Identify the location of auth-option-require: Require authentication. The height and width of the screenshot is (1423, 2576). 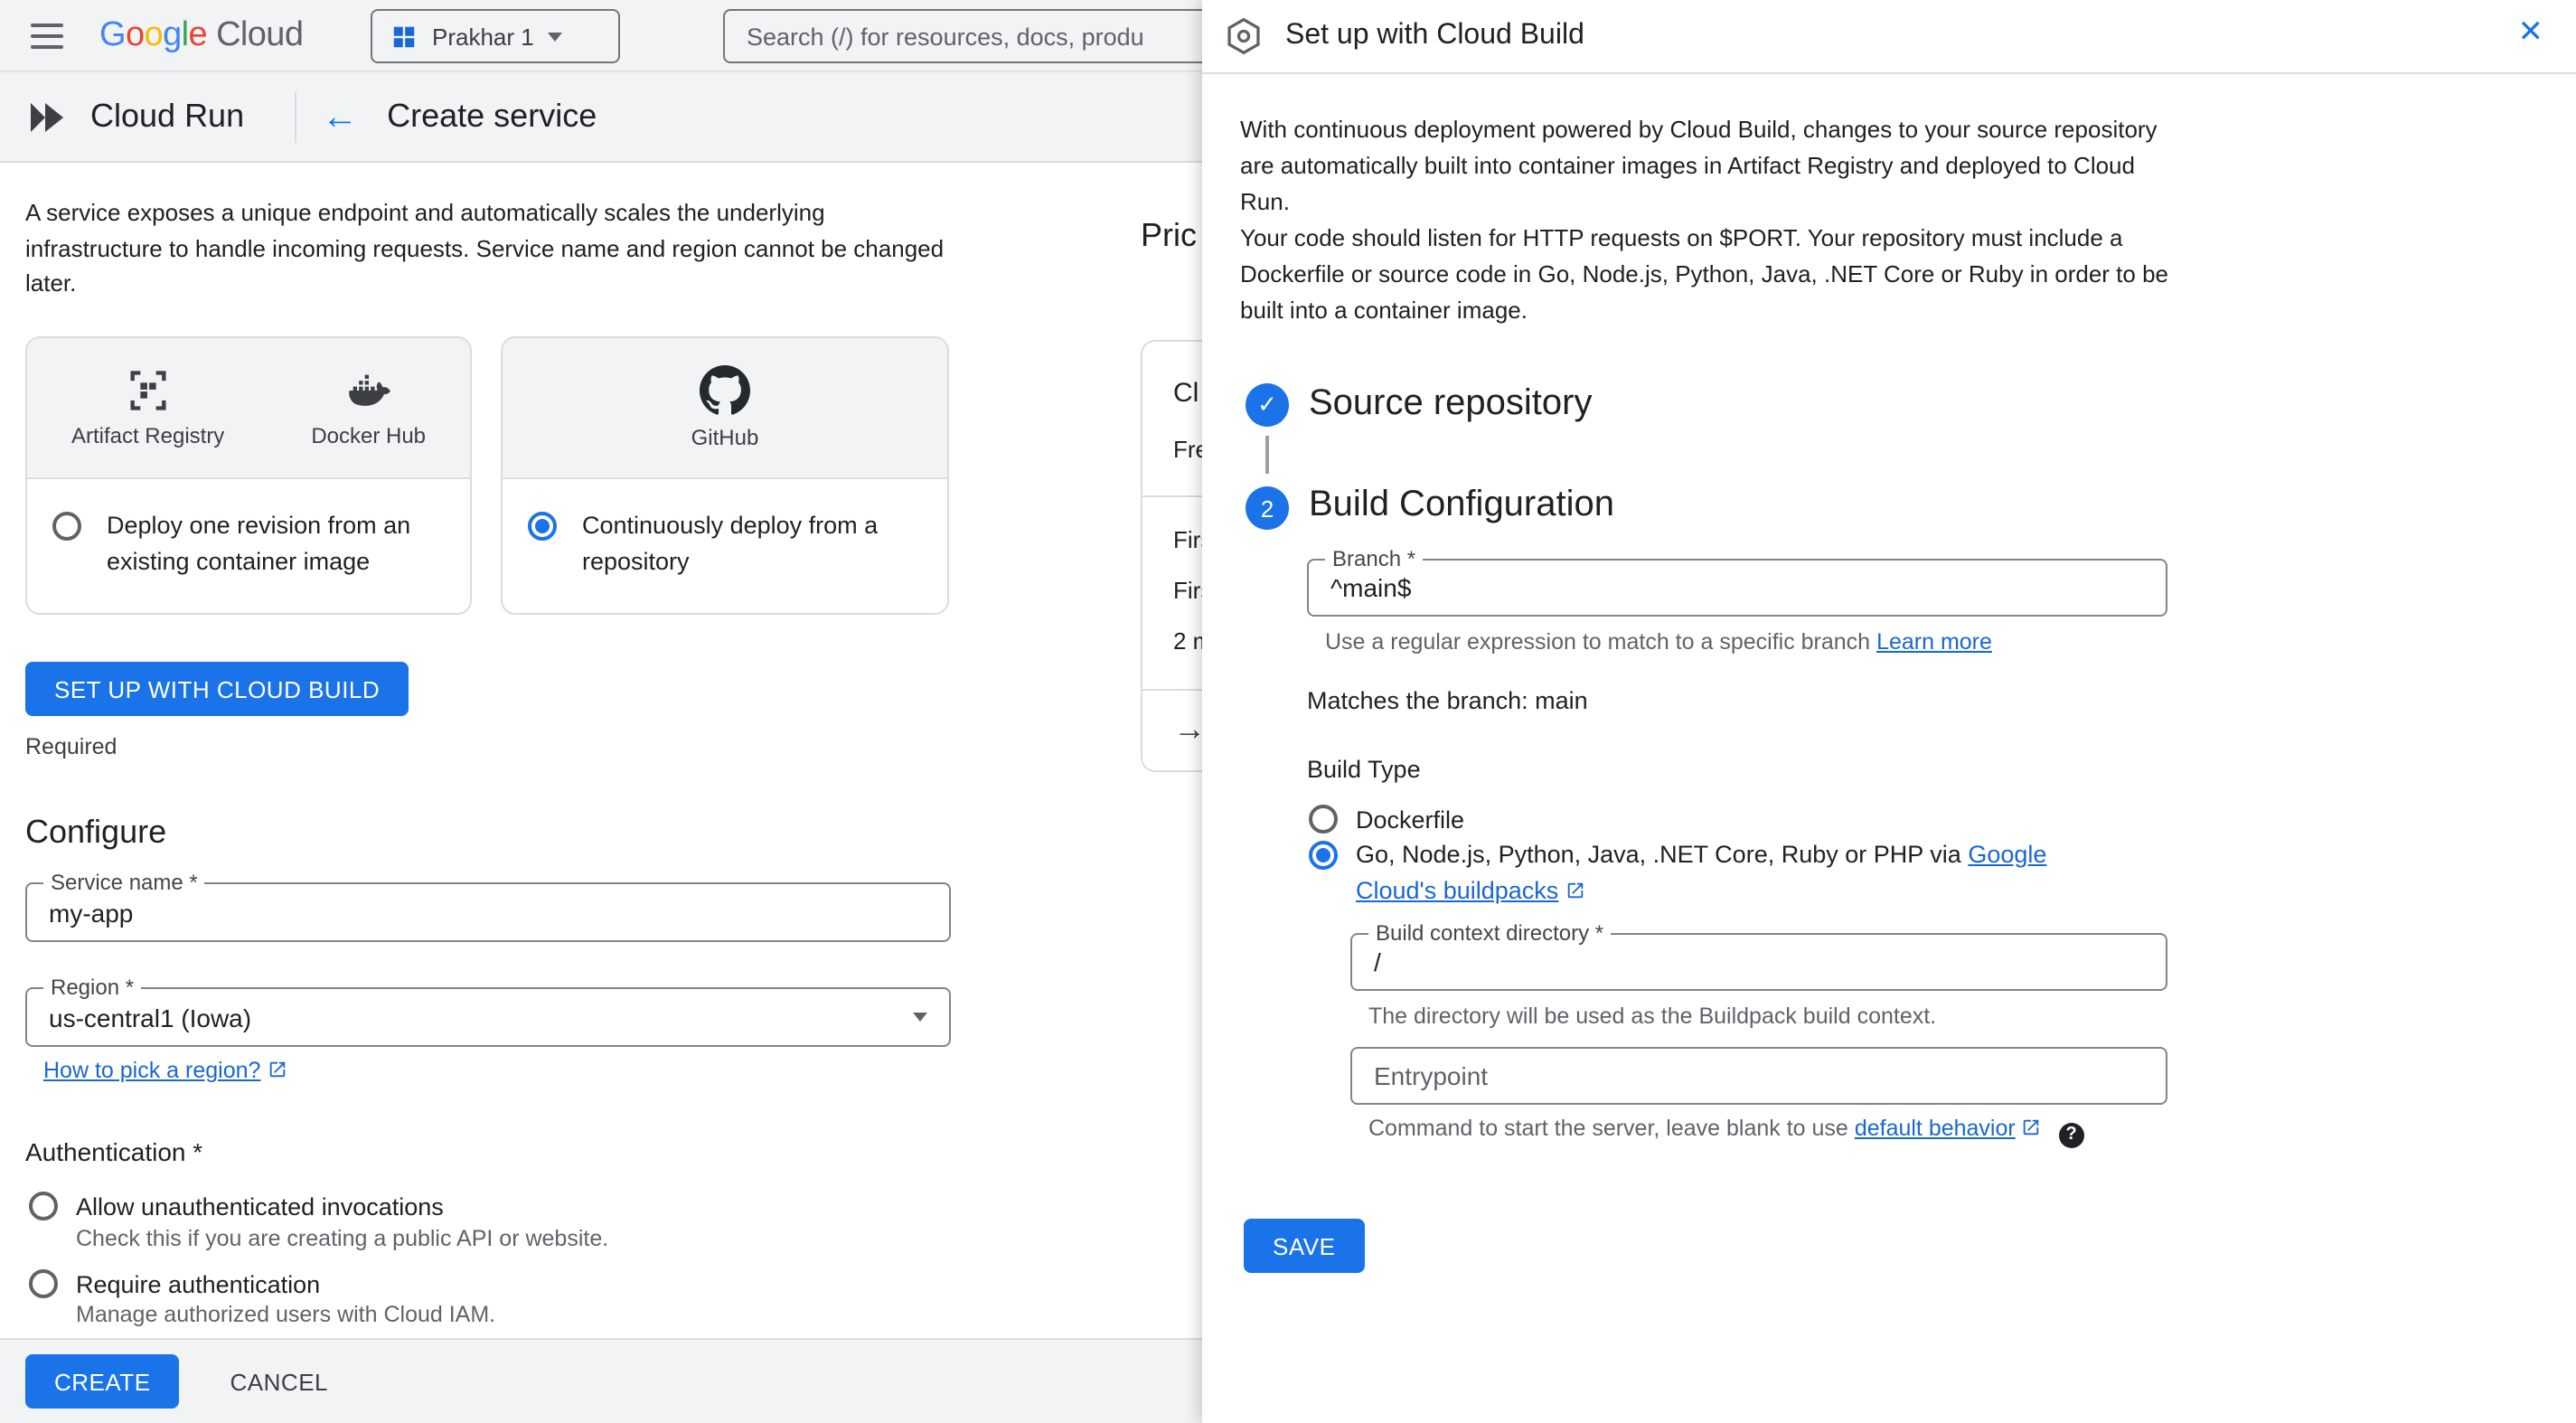
(174, 1285).